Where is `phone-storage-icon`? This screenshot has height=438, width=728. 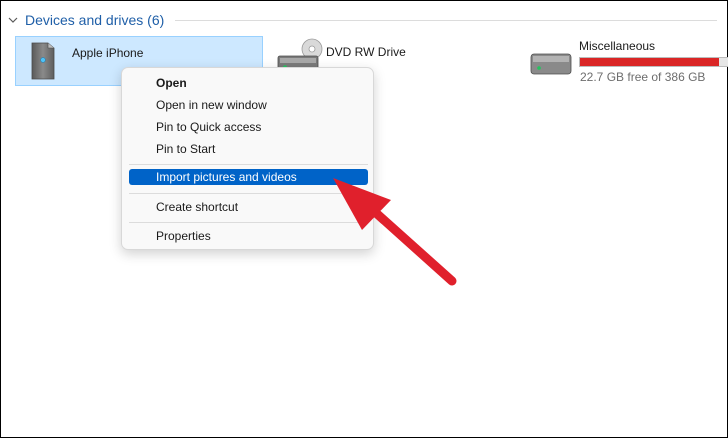 phone-storage-icon is located at coordinates (43, 61).